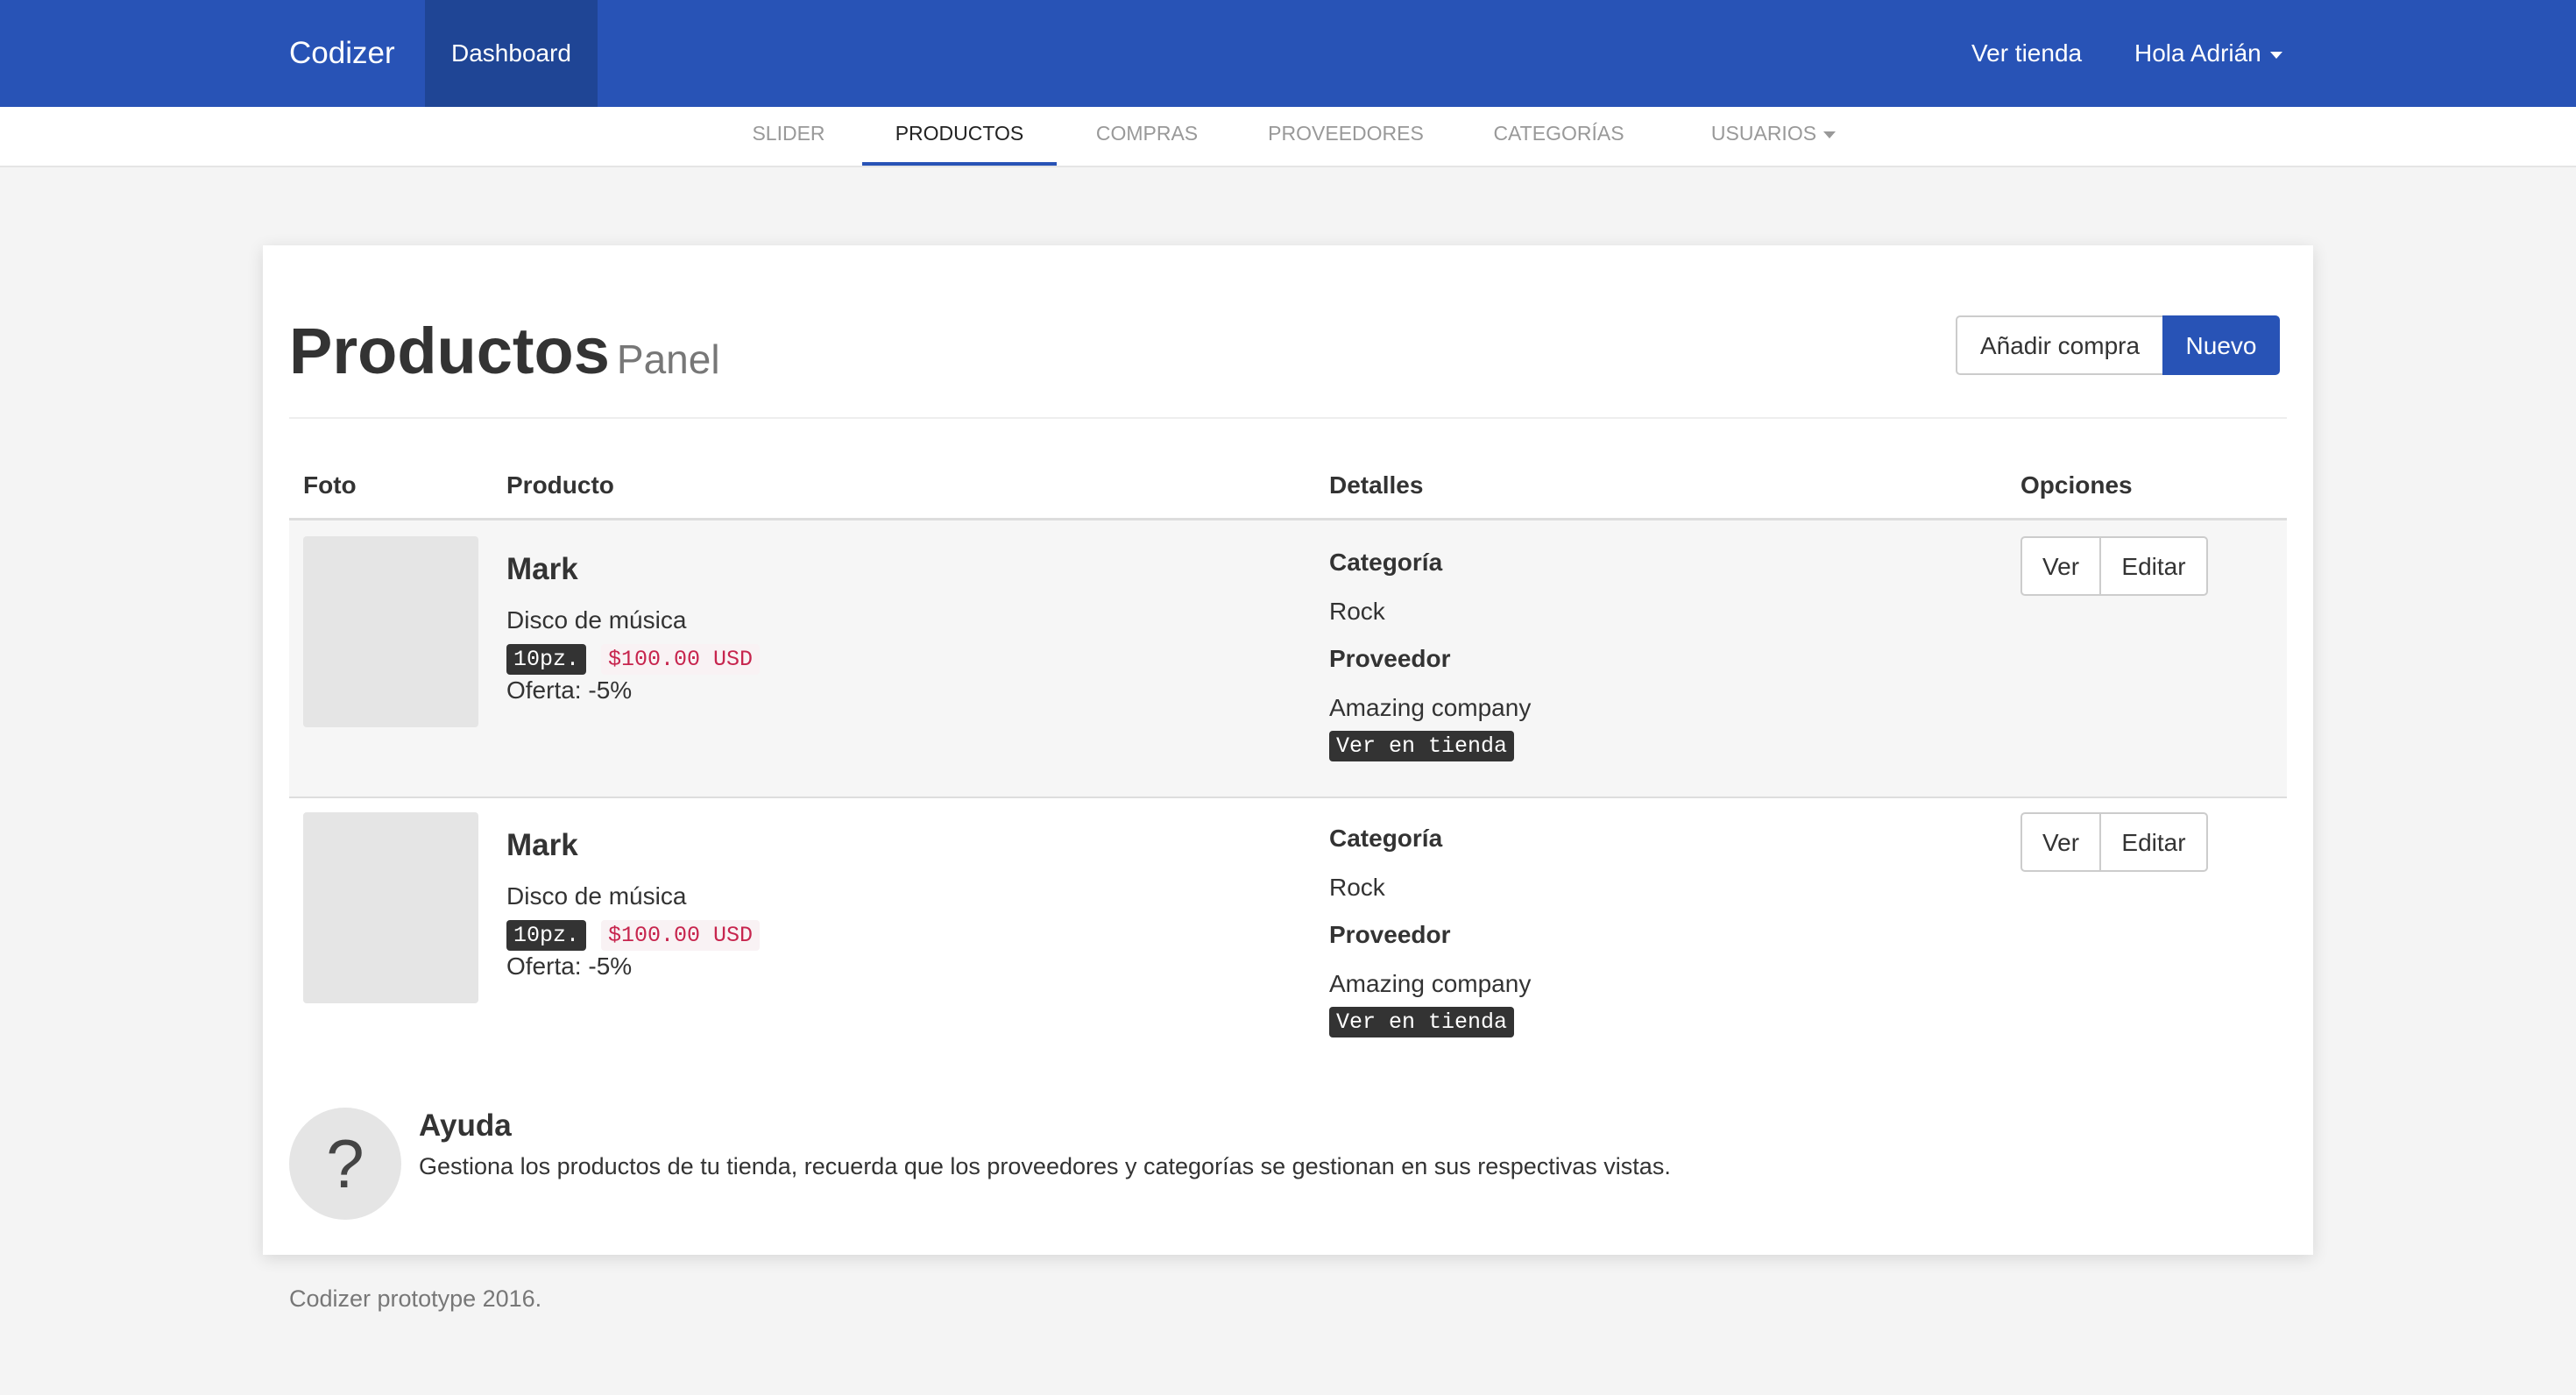 Image resolution: width=2576 pixels, height=1395 pixels. I want to click on page-title: Productos Panel, so click(504, 351).